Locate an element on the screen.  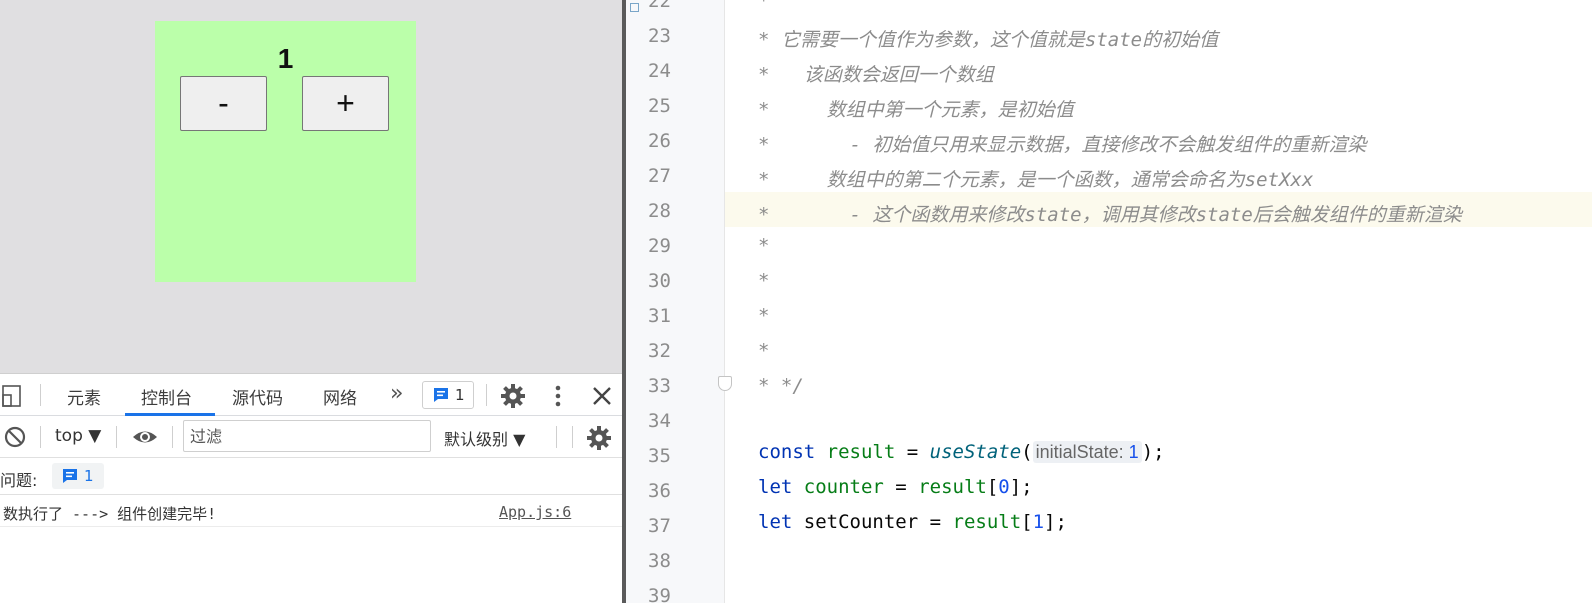
comment-line: * - 初始值只用来显示数据，直接修改不会触发组件的重新渲染 is located at coordinates (1062, 145).